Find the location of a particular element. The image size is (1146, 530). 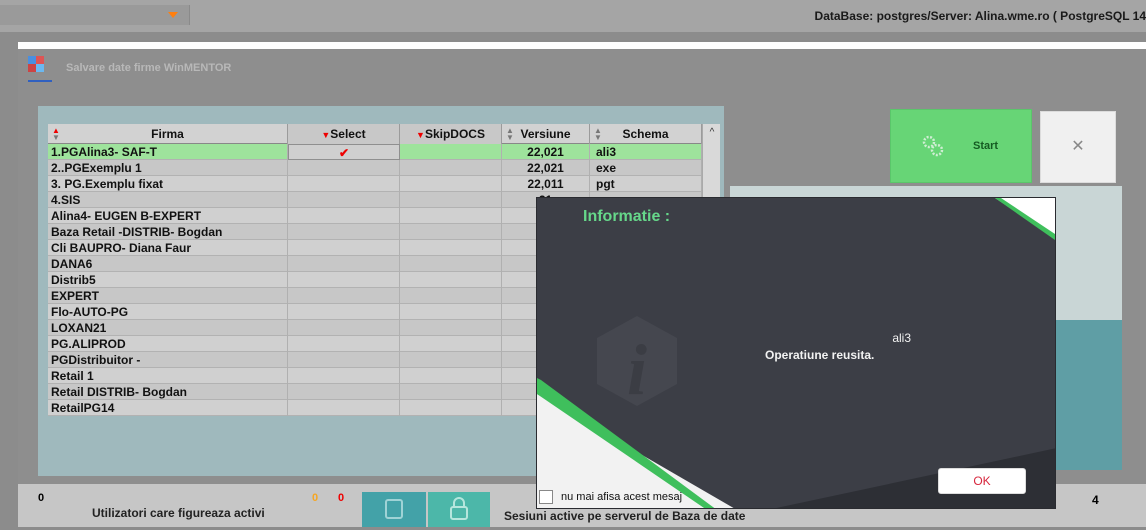

lock-button is located at coordinates (459, 509).